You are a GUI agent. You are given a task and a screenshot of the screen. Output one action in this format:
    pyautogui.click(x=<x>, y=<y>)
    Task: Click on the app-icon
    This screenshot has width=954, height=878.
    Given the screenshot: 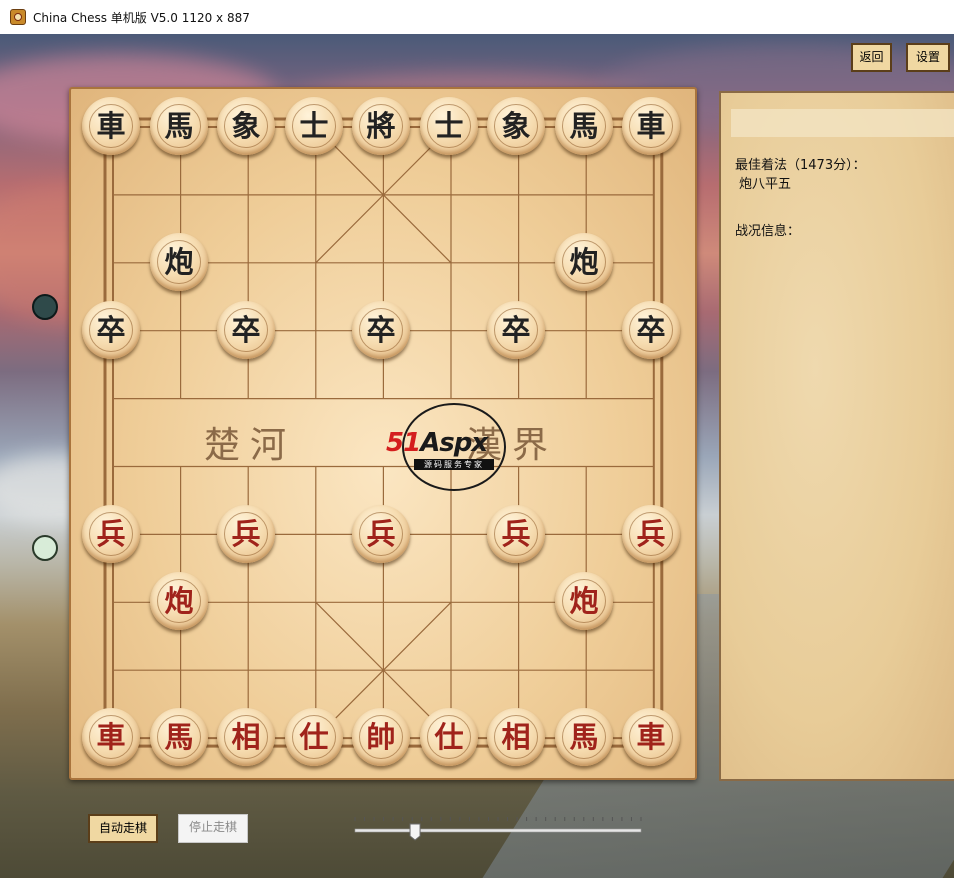 What is the action you would take?
    pyautogui.click(x=18, y=17)
    